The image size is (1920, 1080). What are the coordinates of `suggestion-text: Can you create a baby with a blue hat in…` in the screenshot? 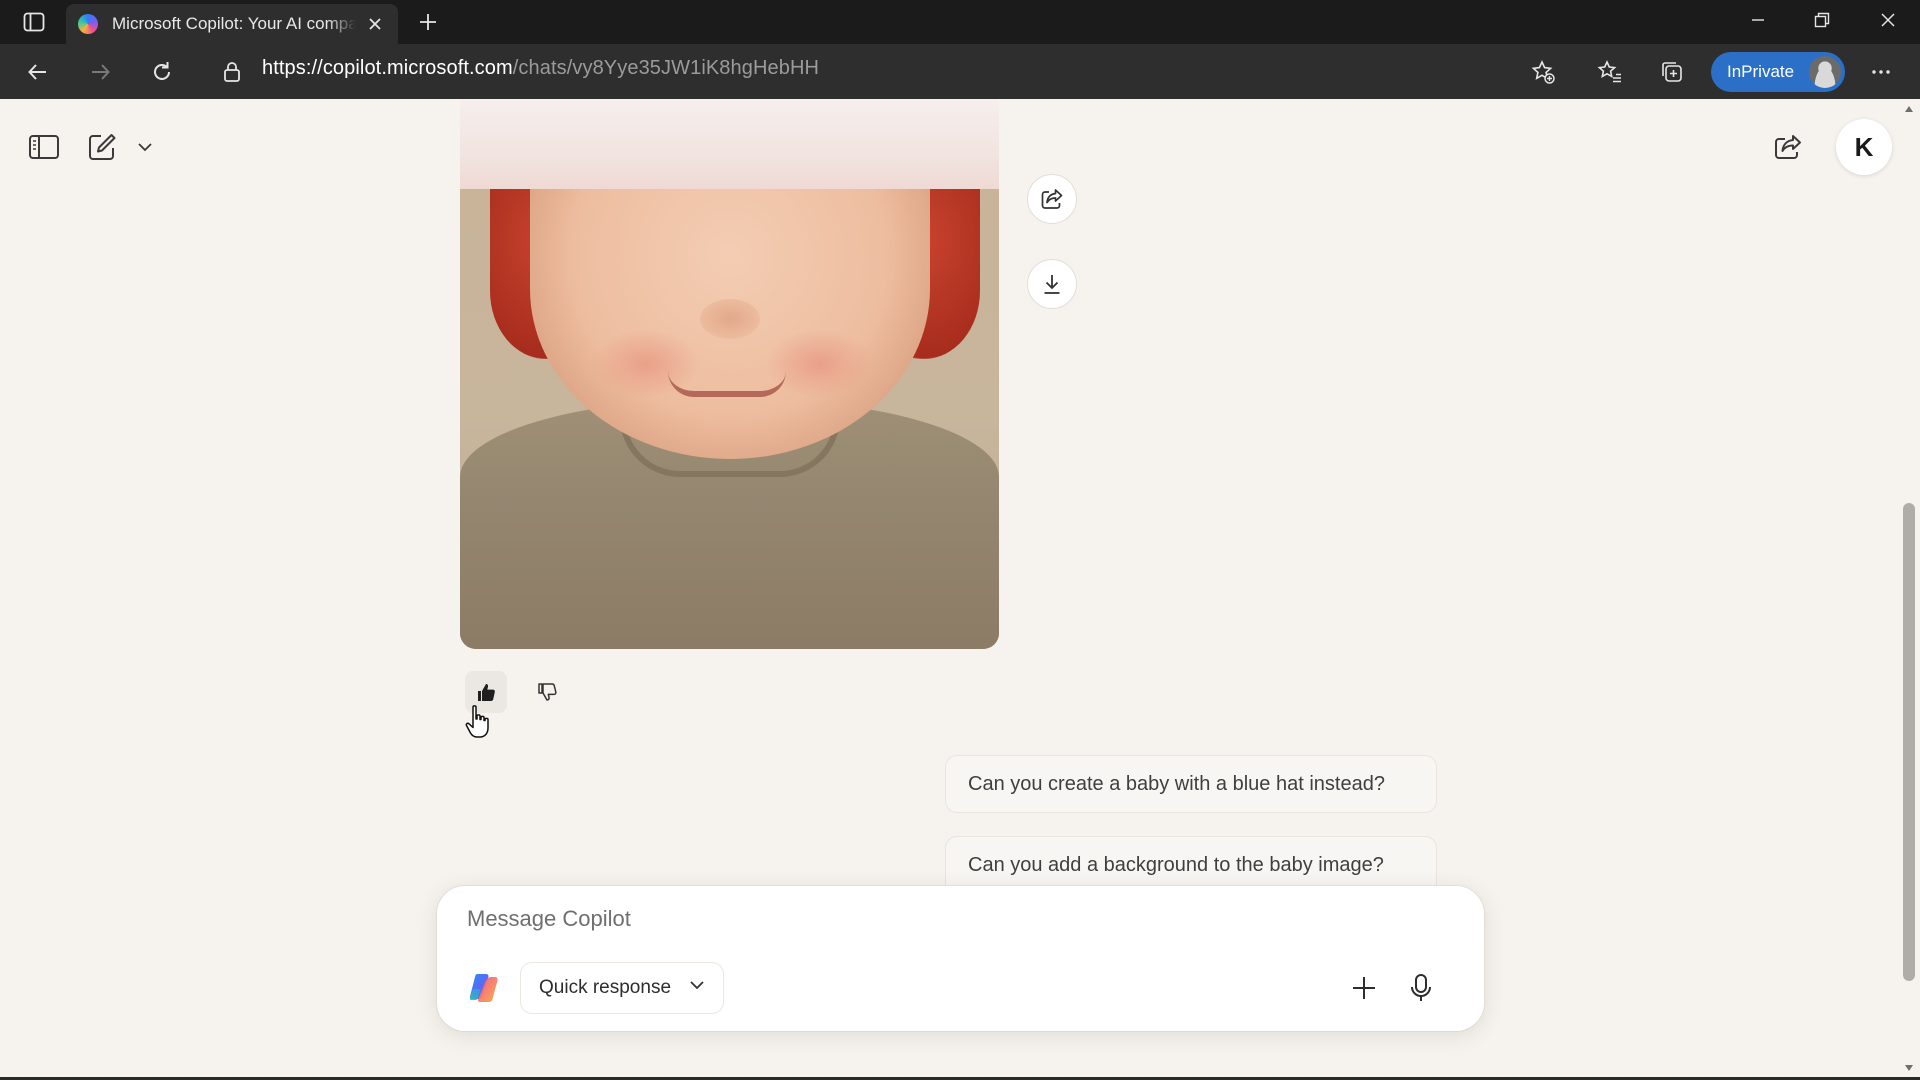 It's located at (1176, 783).